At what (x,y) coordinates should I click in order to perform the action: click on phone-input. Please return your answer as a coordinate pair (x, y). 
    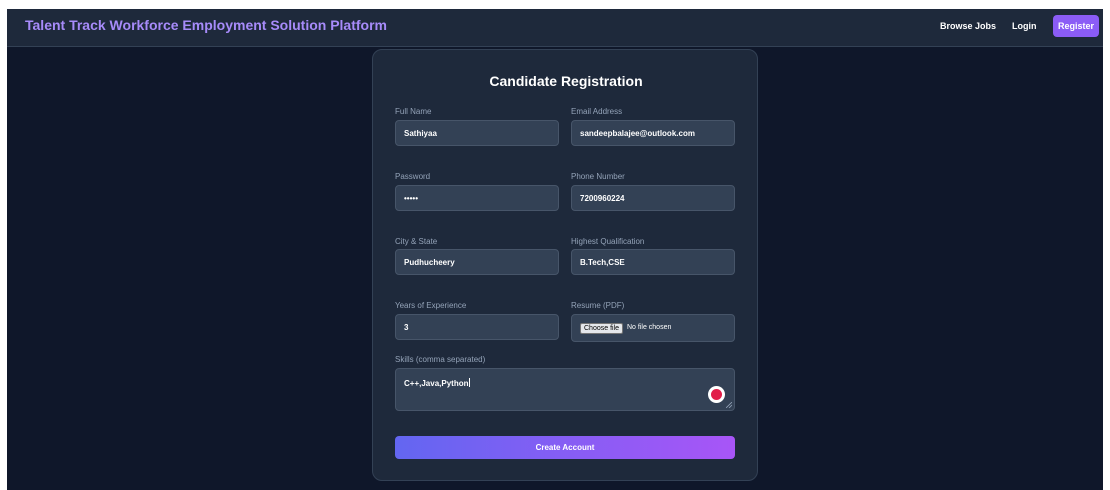
    Looking at the image, I should click on (653, 198).